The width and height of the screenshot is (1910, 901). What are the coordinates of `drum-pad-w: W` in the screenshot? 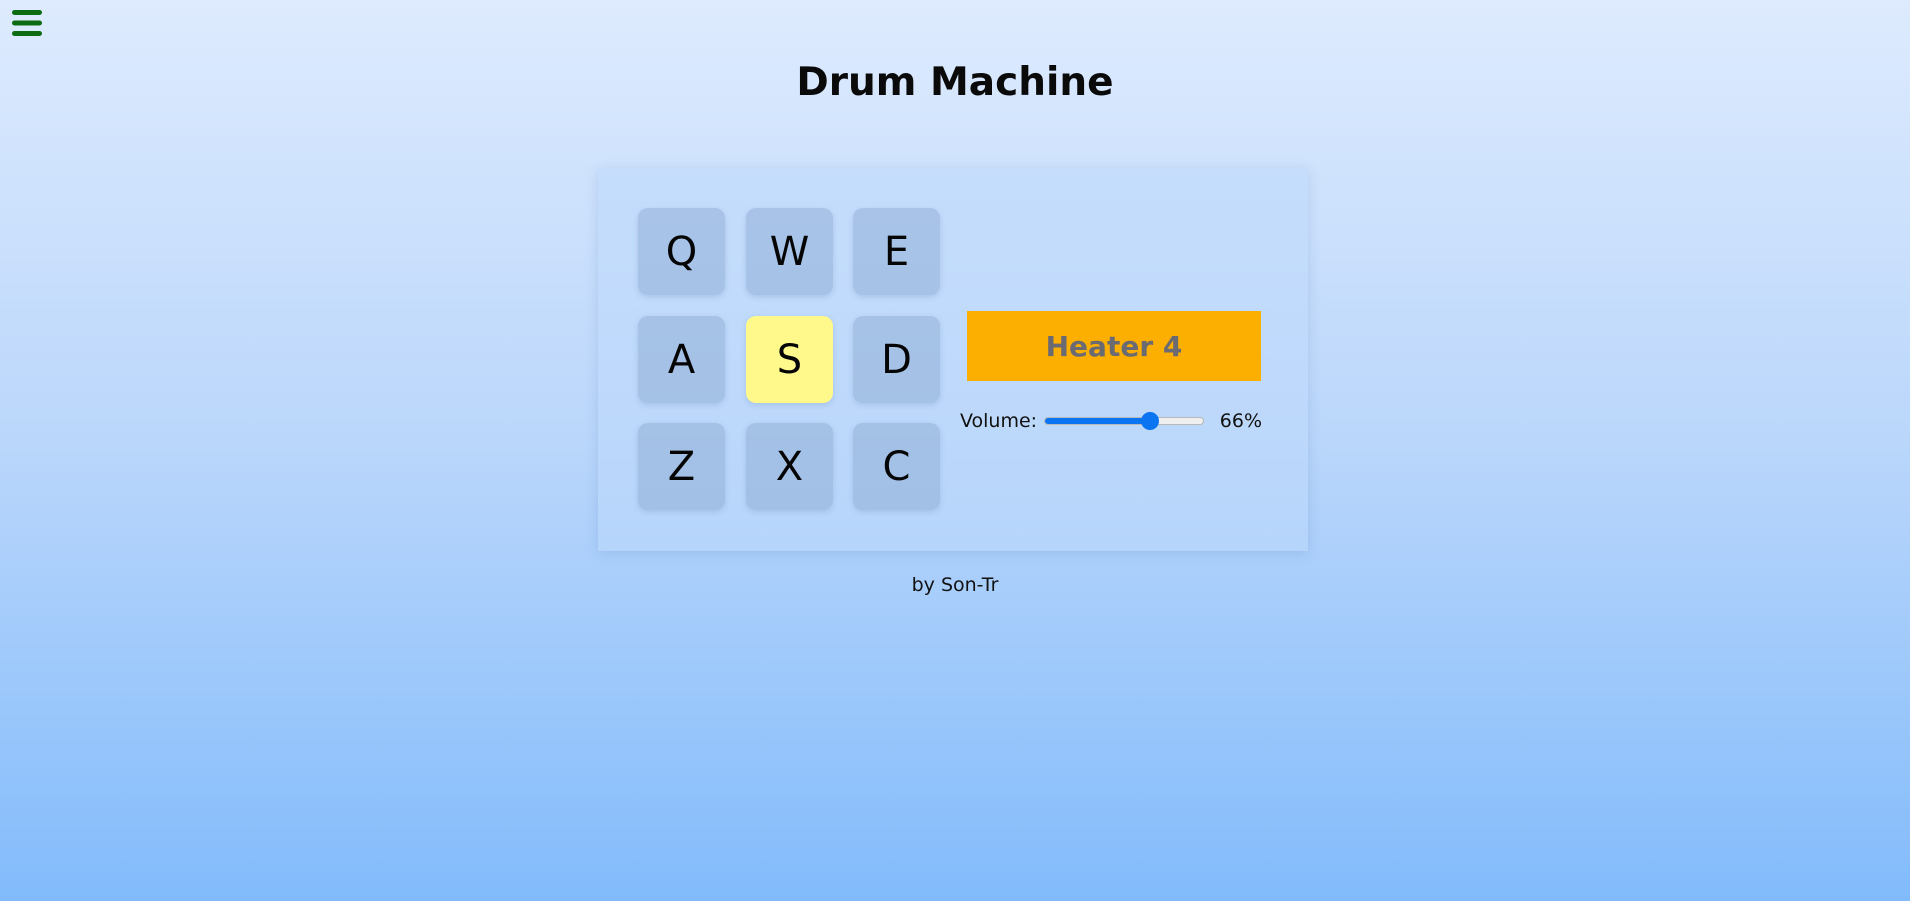 It's located at (789, 251).